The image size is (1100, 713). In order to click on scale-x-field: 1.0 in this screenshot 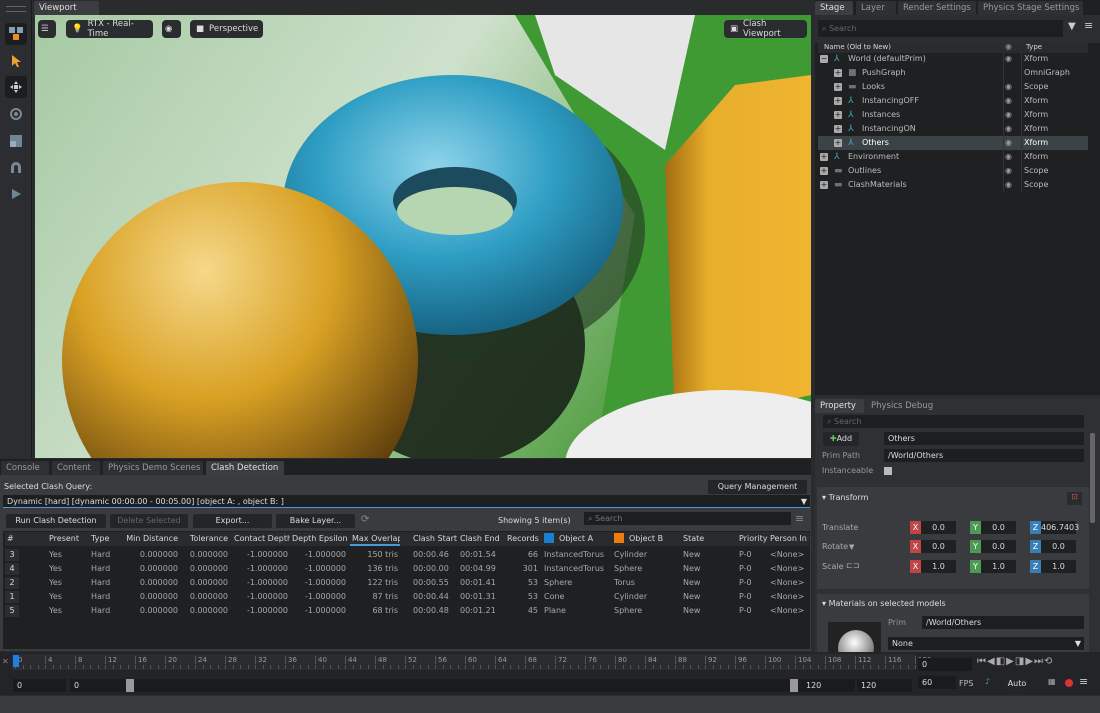, I will do `click(938, 566)`.